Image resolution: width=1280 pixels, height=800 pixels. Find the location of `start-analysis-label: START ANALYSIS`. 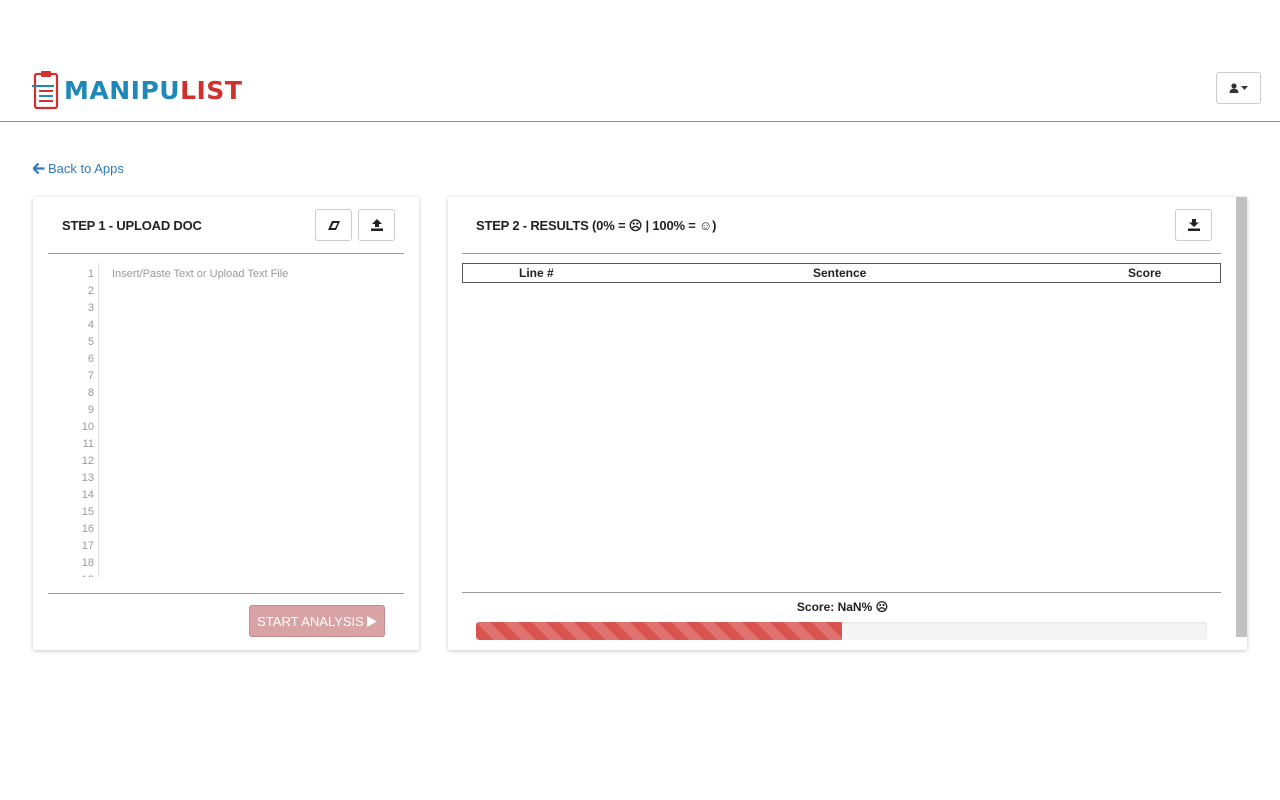

start-analysis-label: START ANALYSIS is located at coordinates (310, 621).